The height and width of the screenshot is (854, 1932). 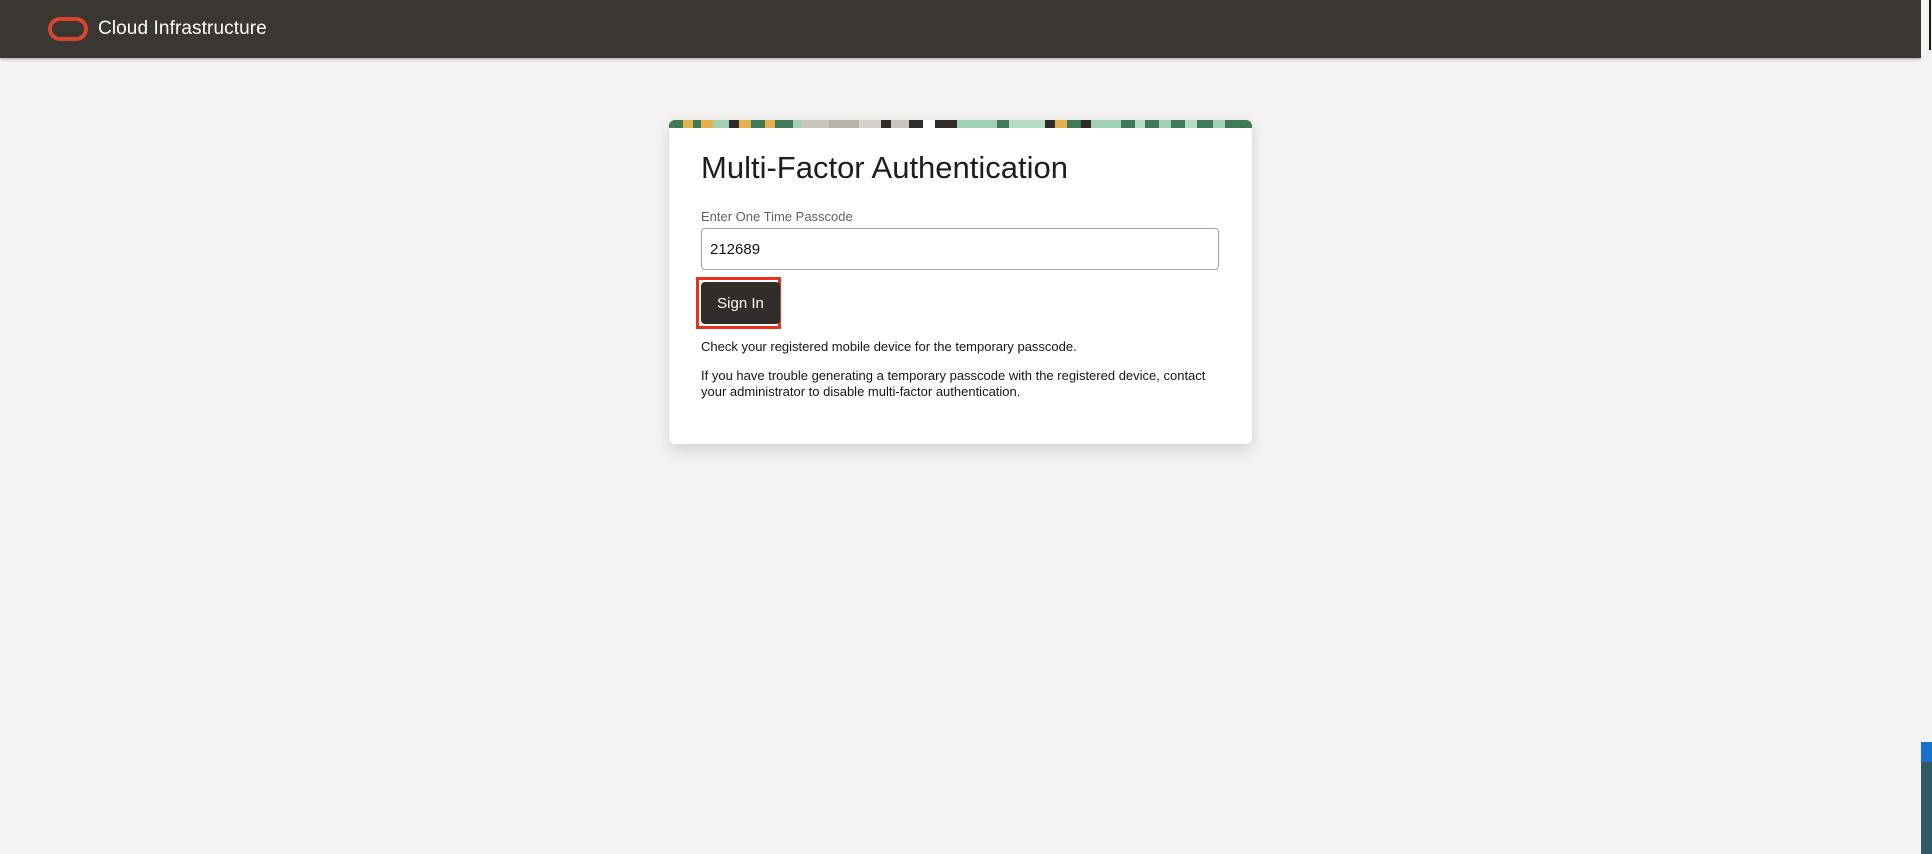 What do you see at coordinates (1926, 427) in the screenshot?
I see `window-edge` at bounding box center [1926, 427].